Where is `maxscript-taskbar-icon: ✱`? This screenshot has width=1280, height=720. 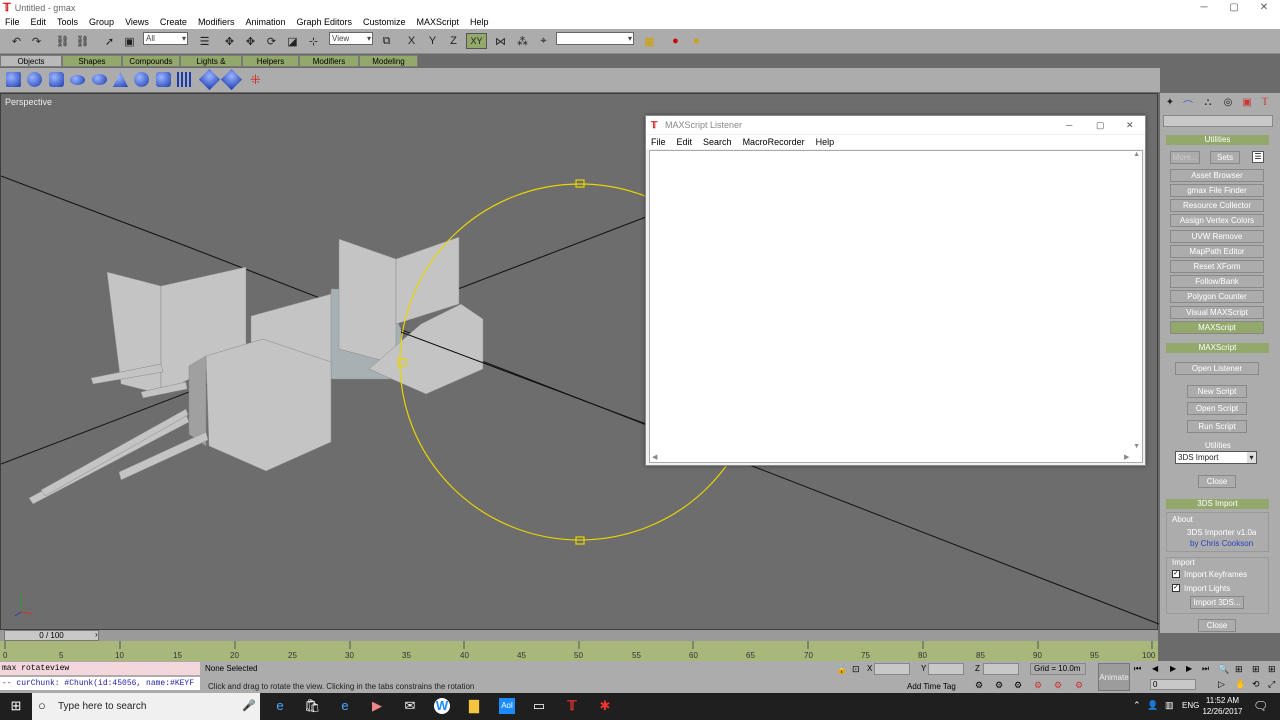 maxscript-taskbar-icon: ✱ is located at coordinates (605, 706).